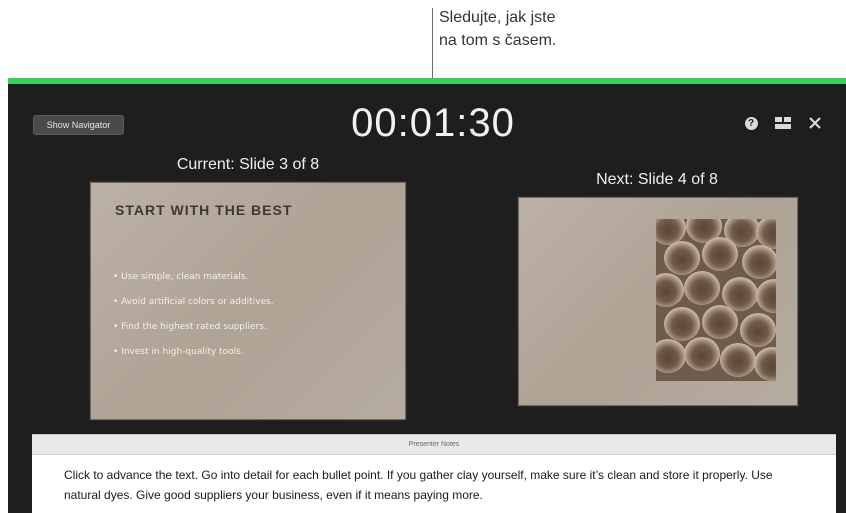  I want to click on help-icon: ?, so click(751, 123).